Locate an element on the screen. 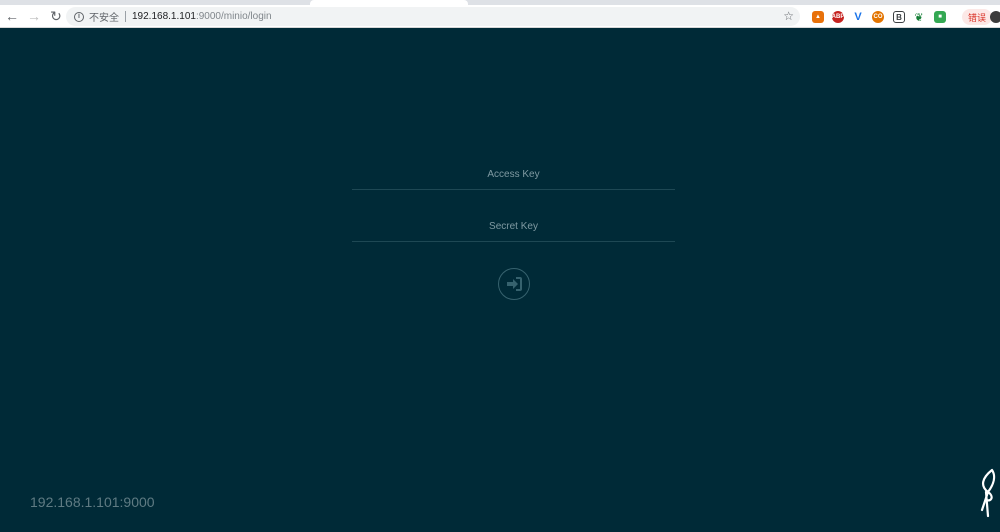 This screenshot has height=532, width=1000. ext-colorful-icon: ■ is located at coordinates (940, 17).